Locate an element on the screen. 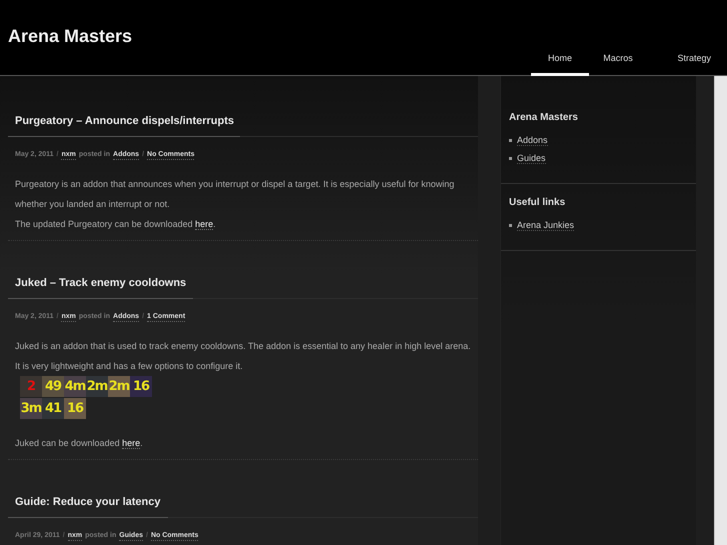 The height and width of the screenshot is (545, 727). post-paragraph: Juked can be downloaded here. is located at coordinates (79, 444).